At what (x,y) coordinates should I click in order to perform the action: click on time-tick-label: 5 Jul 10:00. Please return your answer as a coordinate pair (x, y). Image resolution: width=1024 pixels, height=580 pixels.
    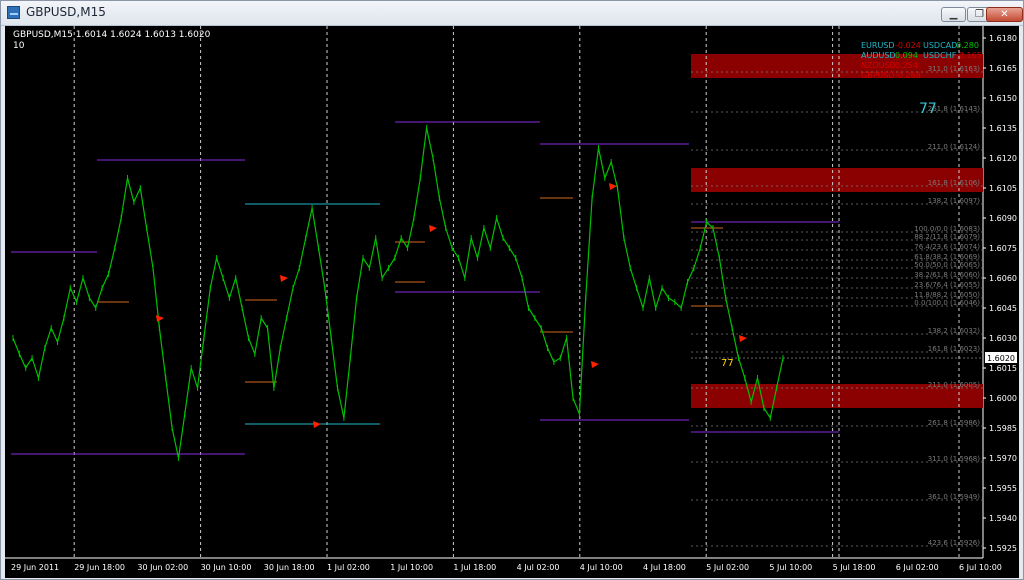
    Looking at the image, I should click on (790, 567).